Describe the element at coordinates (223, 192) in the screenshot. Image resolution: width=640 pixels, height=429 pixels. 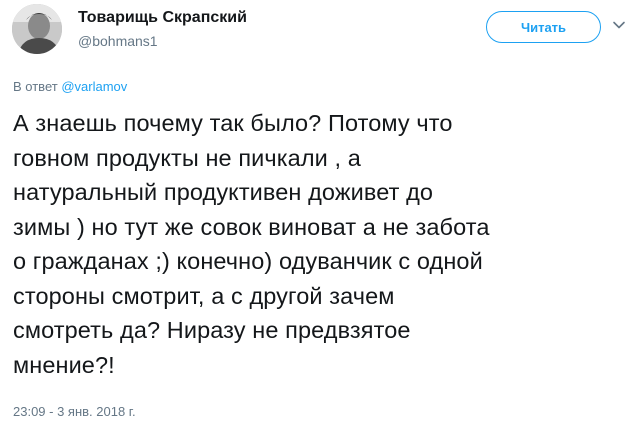
I see `tweet-text-line: натуральный продуктивен доживет до` at that location.